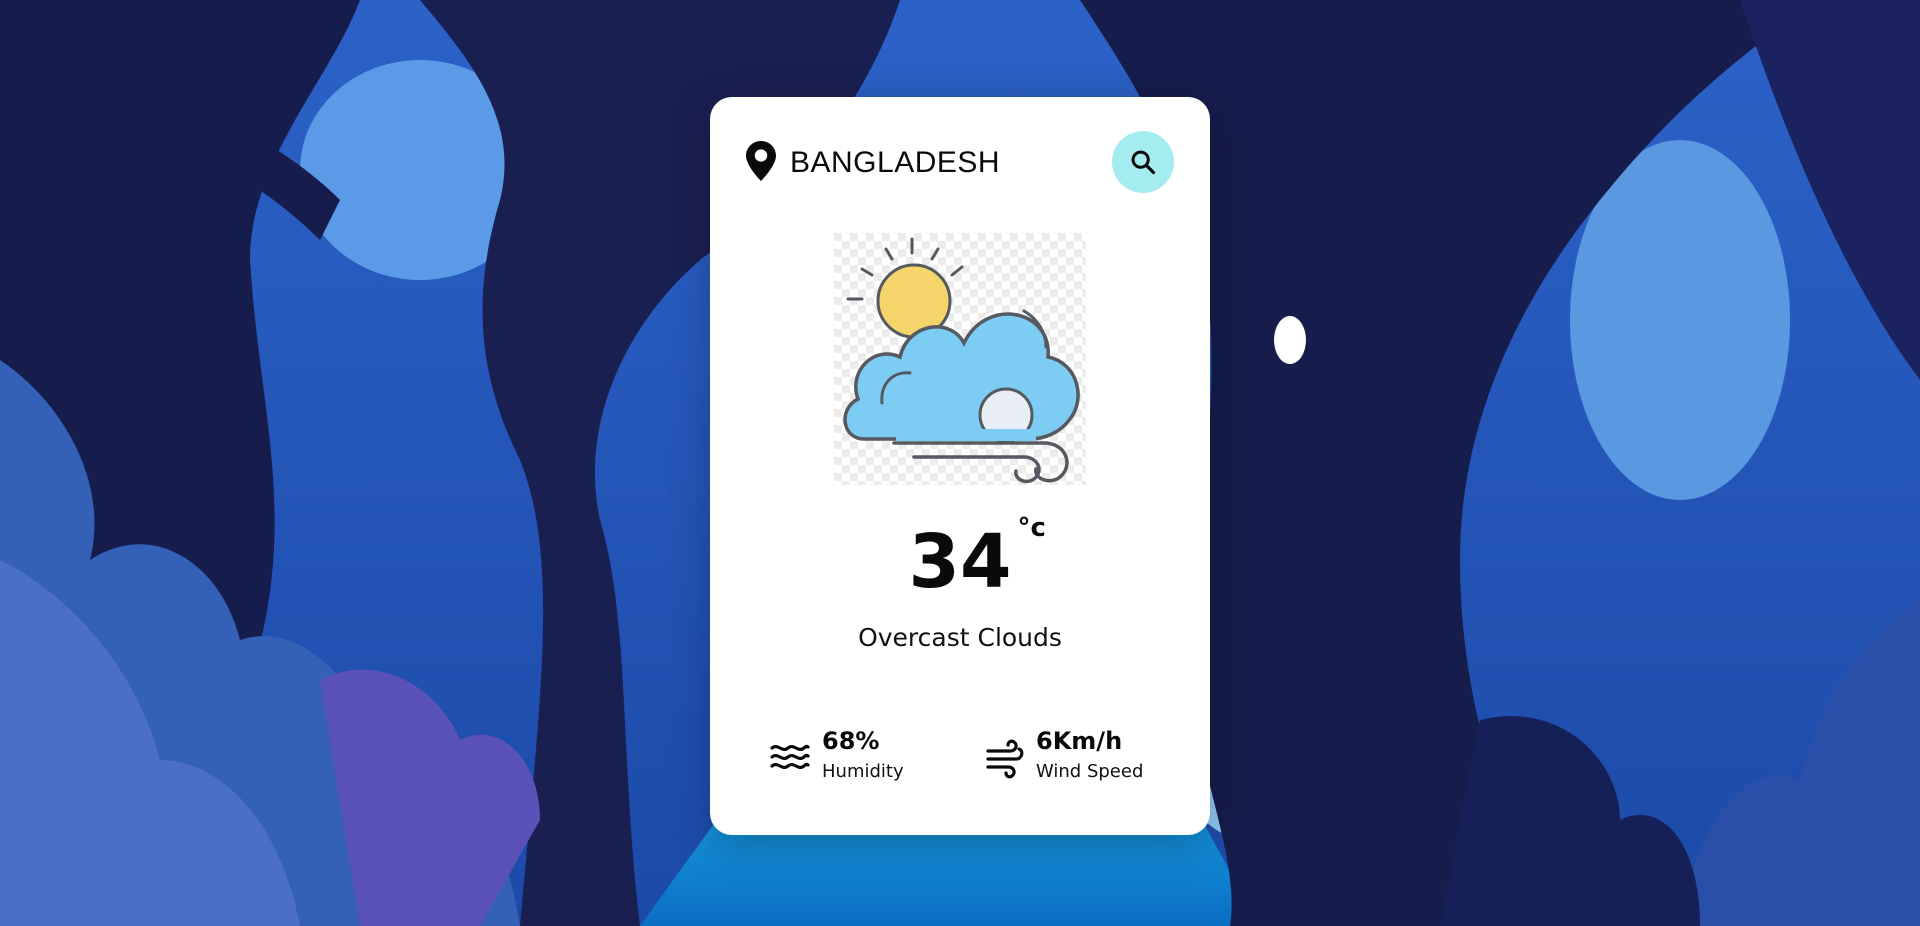 The image size is (1920, 926). What do you see at coordinates (960, 359) in the screenshot?
I see `partly-cloudy-windy-icon` at bounding box center [960, 359].